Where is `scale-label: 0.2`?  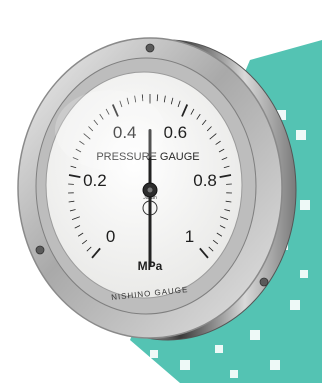
scale-label: 0.2 is located at coordinates (95, 180).